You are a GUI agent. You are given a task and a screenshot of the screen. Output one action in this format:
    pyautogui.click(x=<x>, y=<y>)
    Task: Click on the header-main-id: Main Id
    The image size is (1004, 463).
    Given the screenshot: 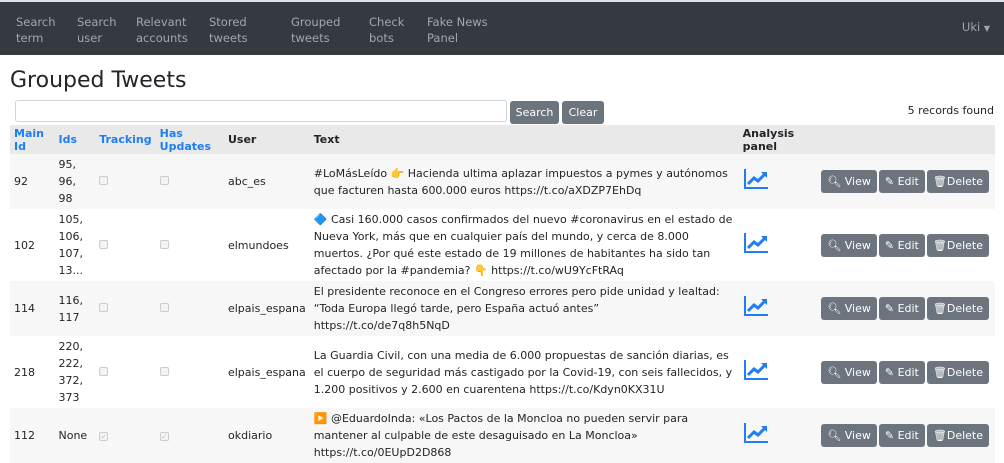 What is the action you would take?
    pyautogui.click(x=32, y=139)
    